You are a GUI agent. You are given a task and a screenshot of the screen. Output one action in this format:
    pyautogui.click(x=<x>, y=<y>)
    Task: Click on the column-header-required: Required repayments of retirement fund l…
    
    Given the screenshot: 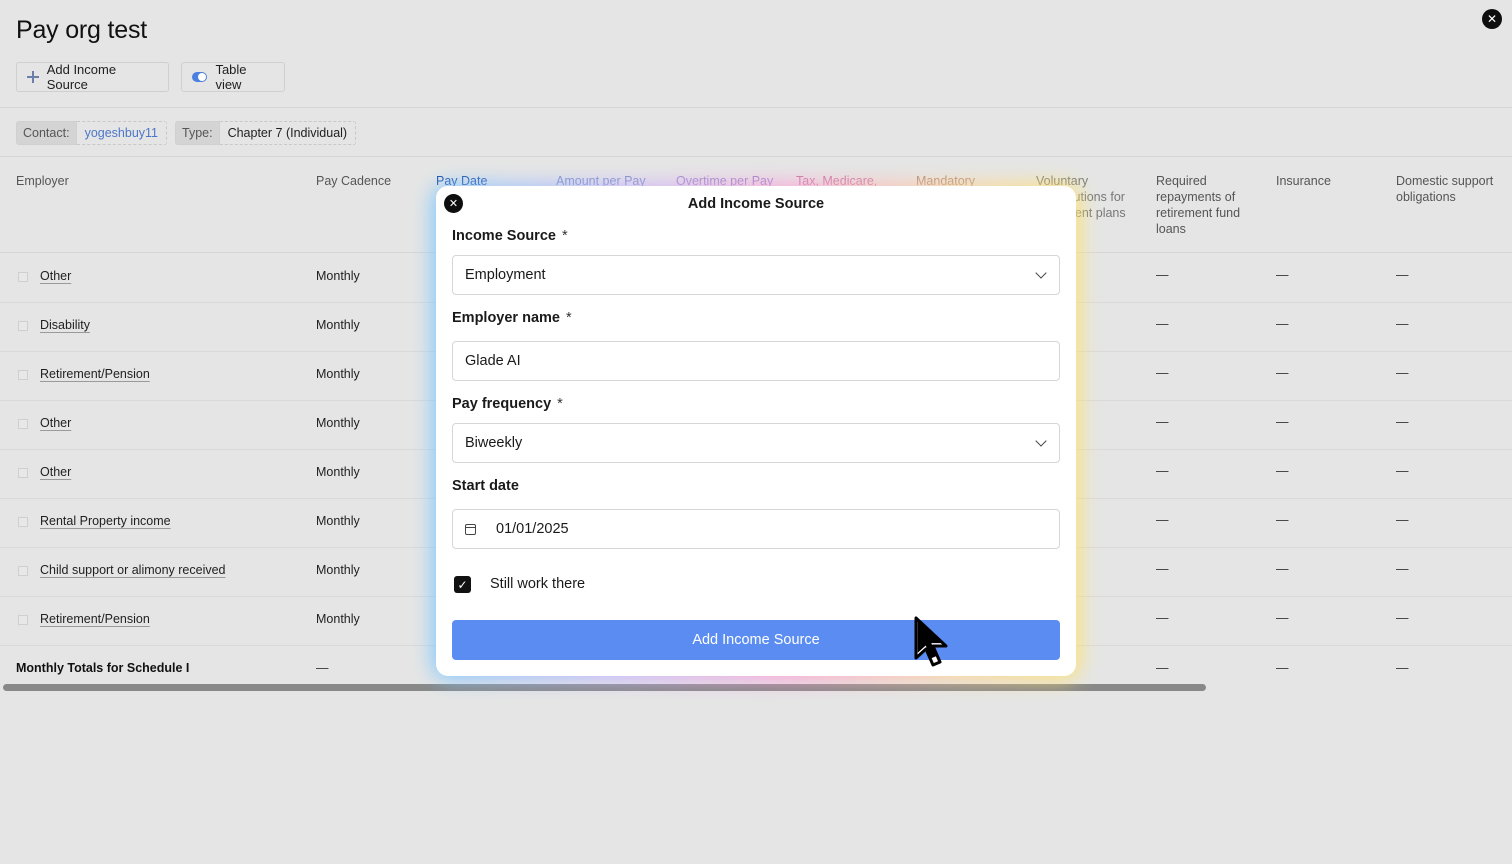 What is the action you would take?
    pyautogui.click(x=1206, y=205)
    